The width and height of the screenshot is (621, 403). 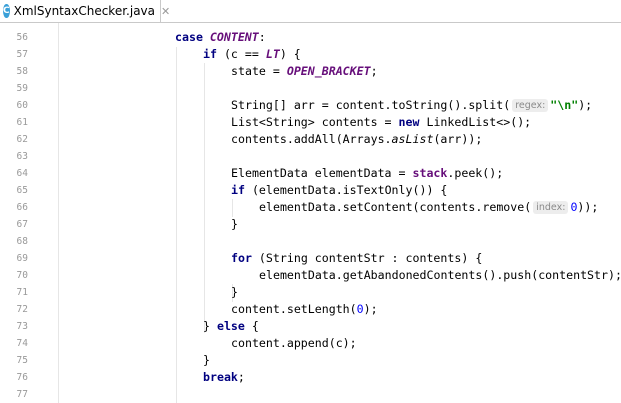 What do you see at coordinates (22, 224) in the screenshot?
I see `line-number: 67` at bounding box center [22, 224].